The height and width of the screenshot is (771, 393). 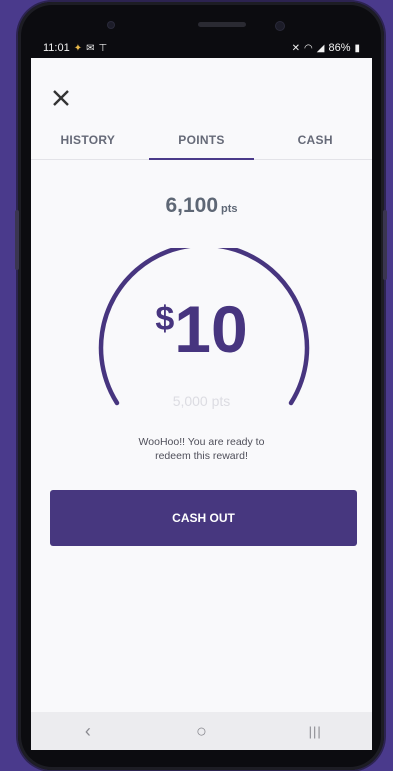 I want to click on tab-points: POINTS, so click(x=202, y=143).